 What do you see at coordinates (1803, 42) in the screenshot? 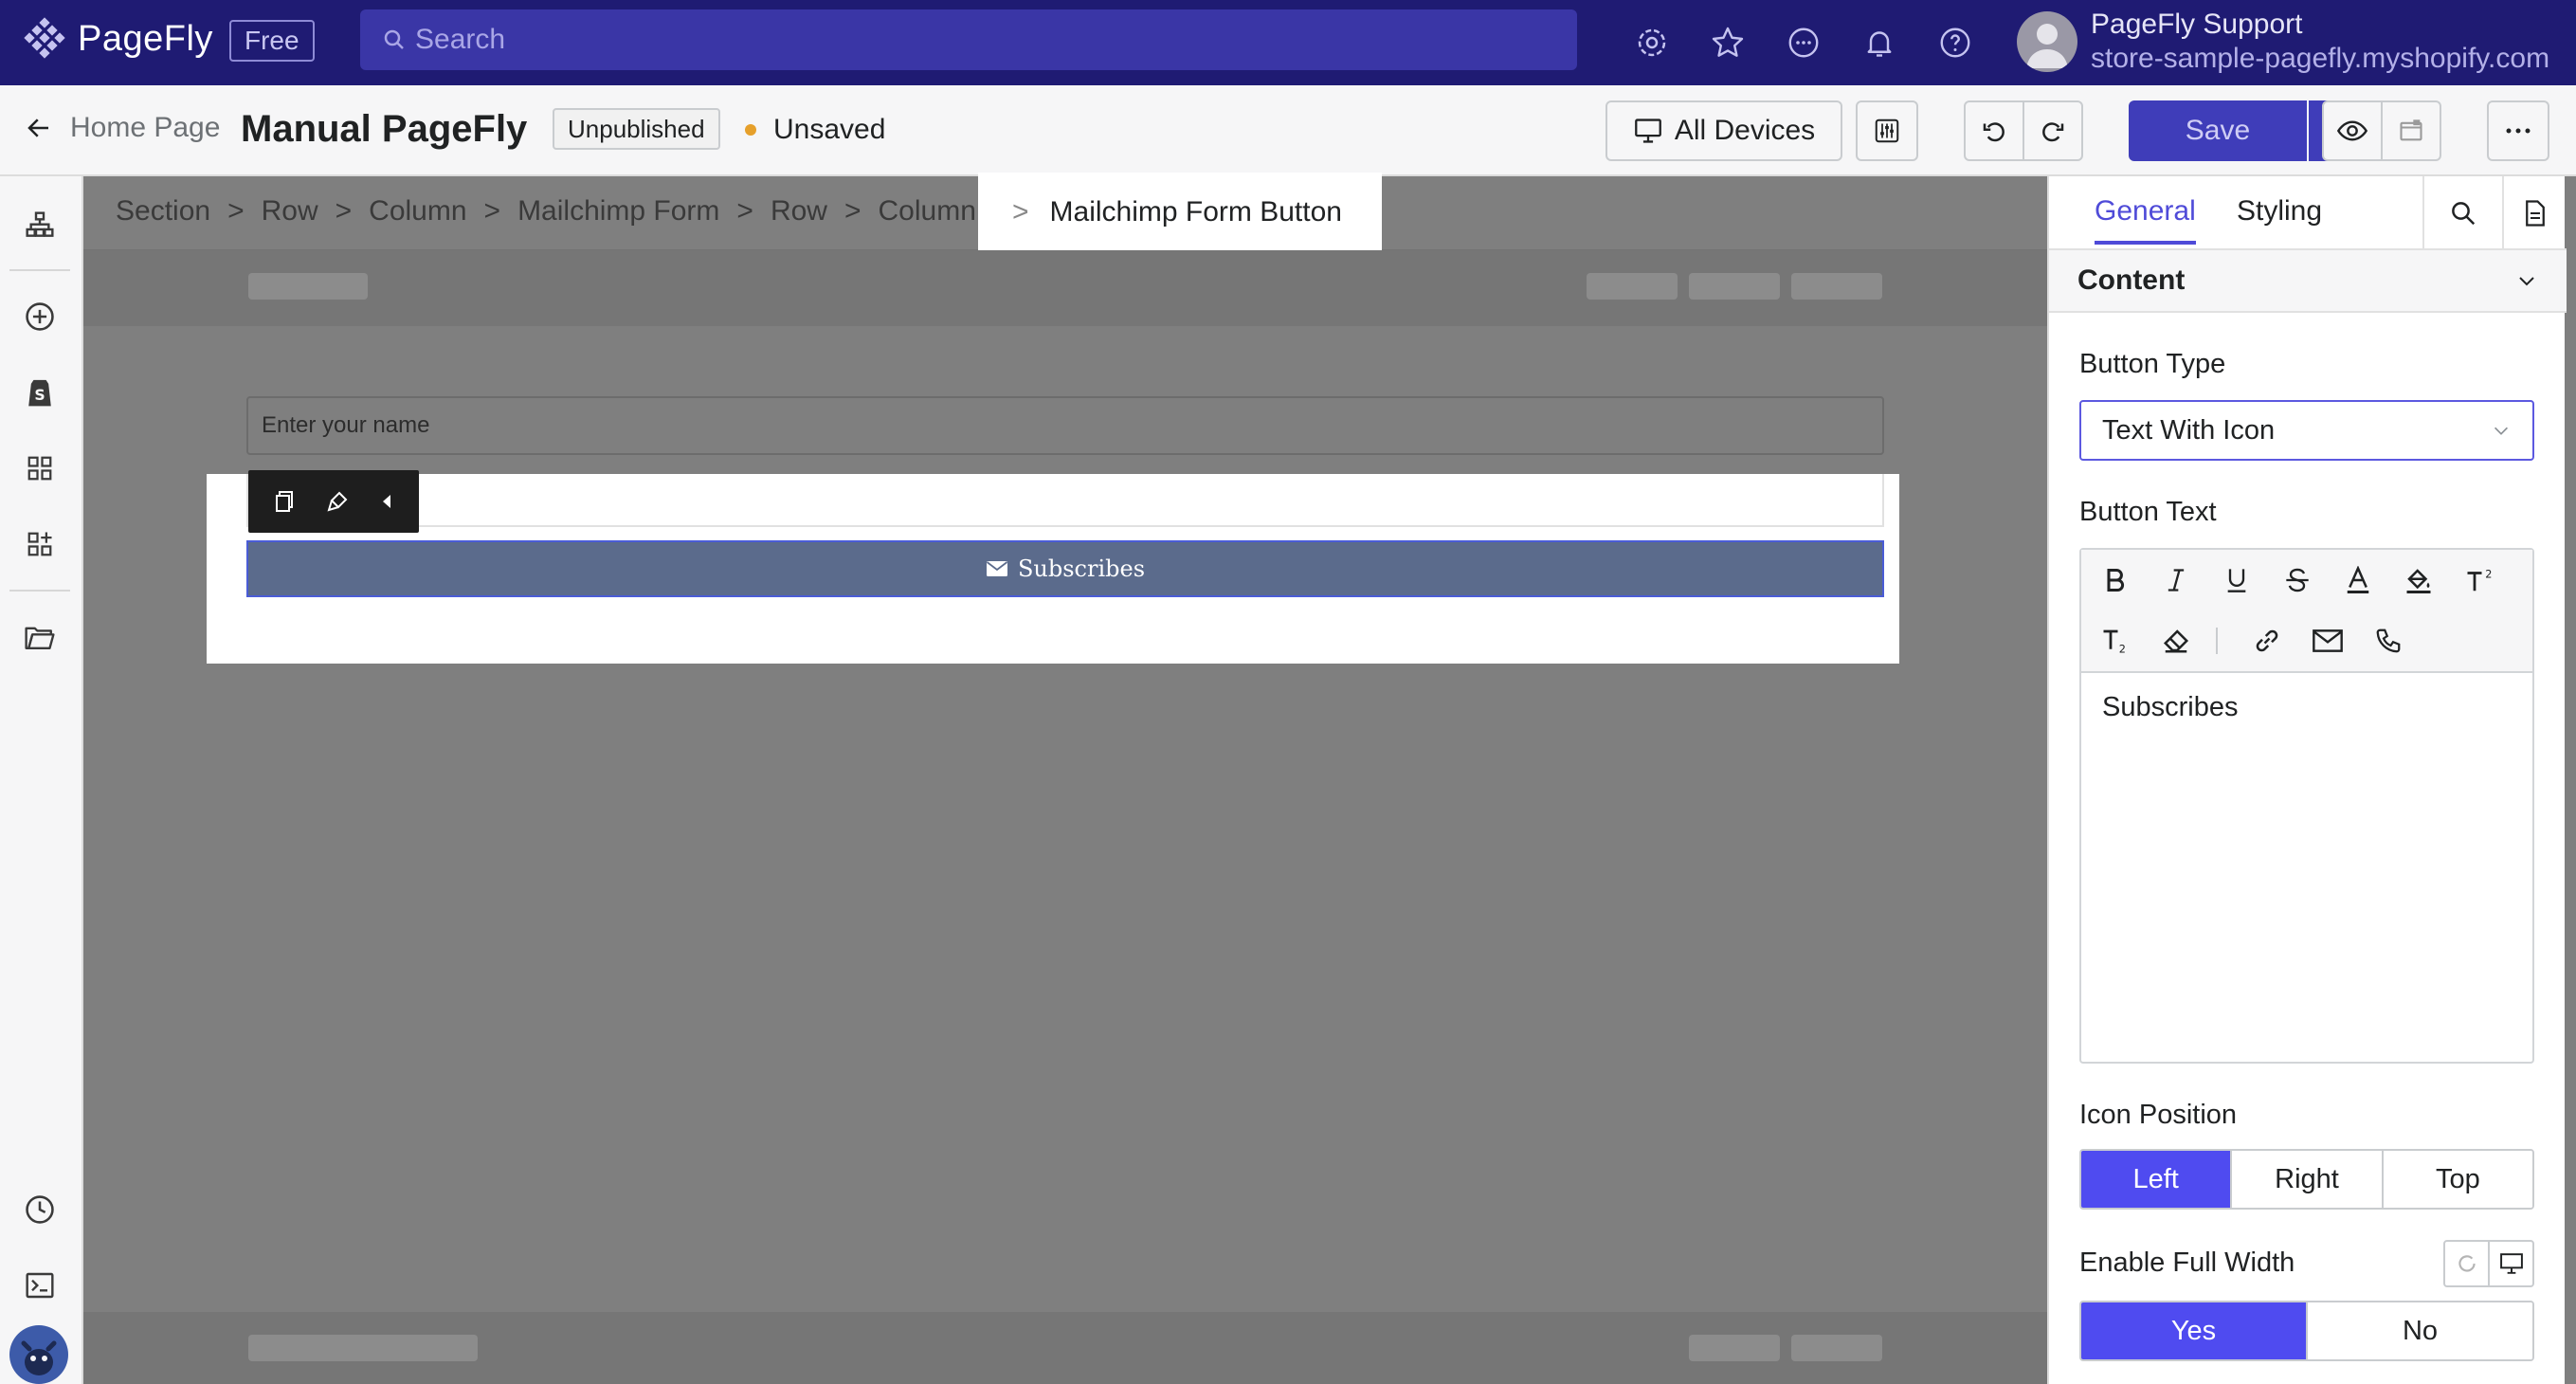
I see `chat-icon` at bounding box center [1803, 42].